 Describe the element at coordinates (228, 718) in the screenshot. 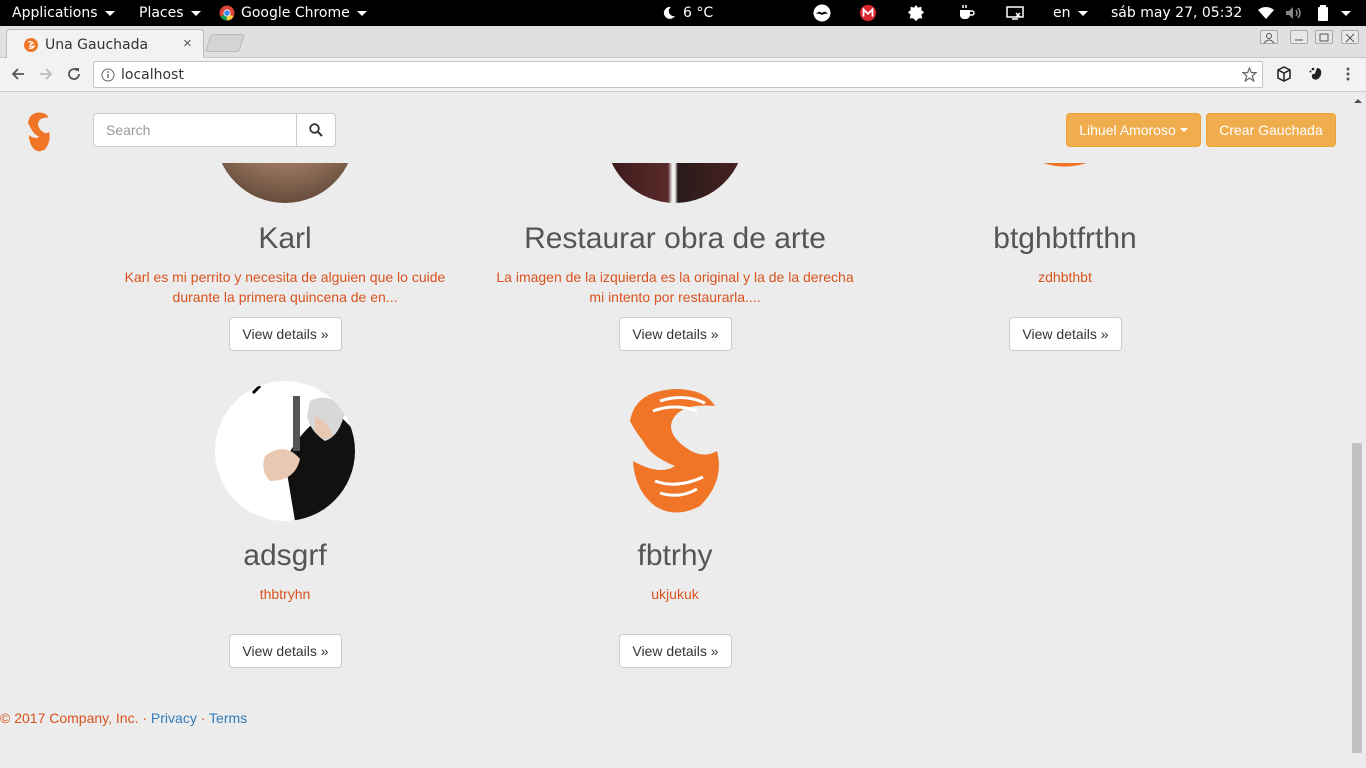

I see `terms-link: Terms` at that location.